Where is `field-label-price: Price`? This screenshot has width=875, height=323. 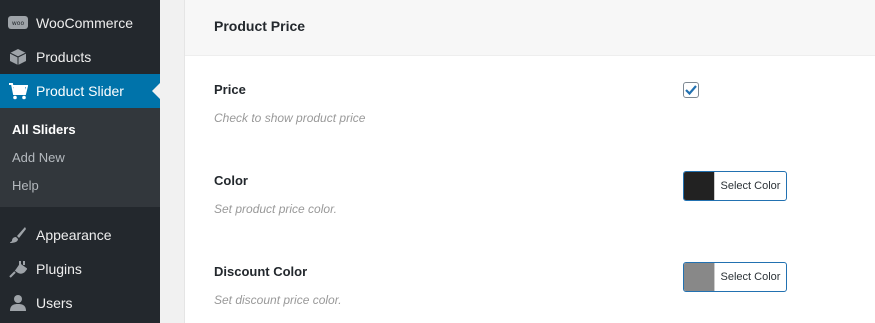
field-label-price: Price is located at coordinates (230, 89).